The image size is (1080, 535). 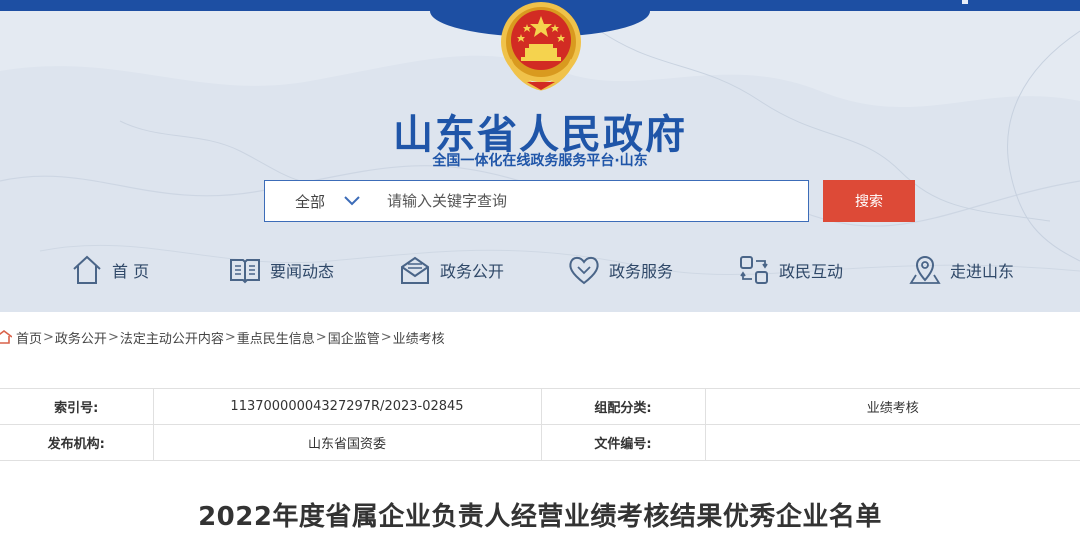 What do you see at coordinates (623, 406) in the screenshot?
I see `category-label: 组配分类:` at bounding box center [623, 406].